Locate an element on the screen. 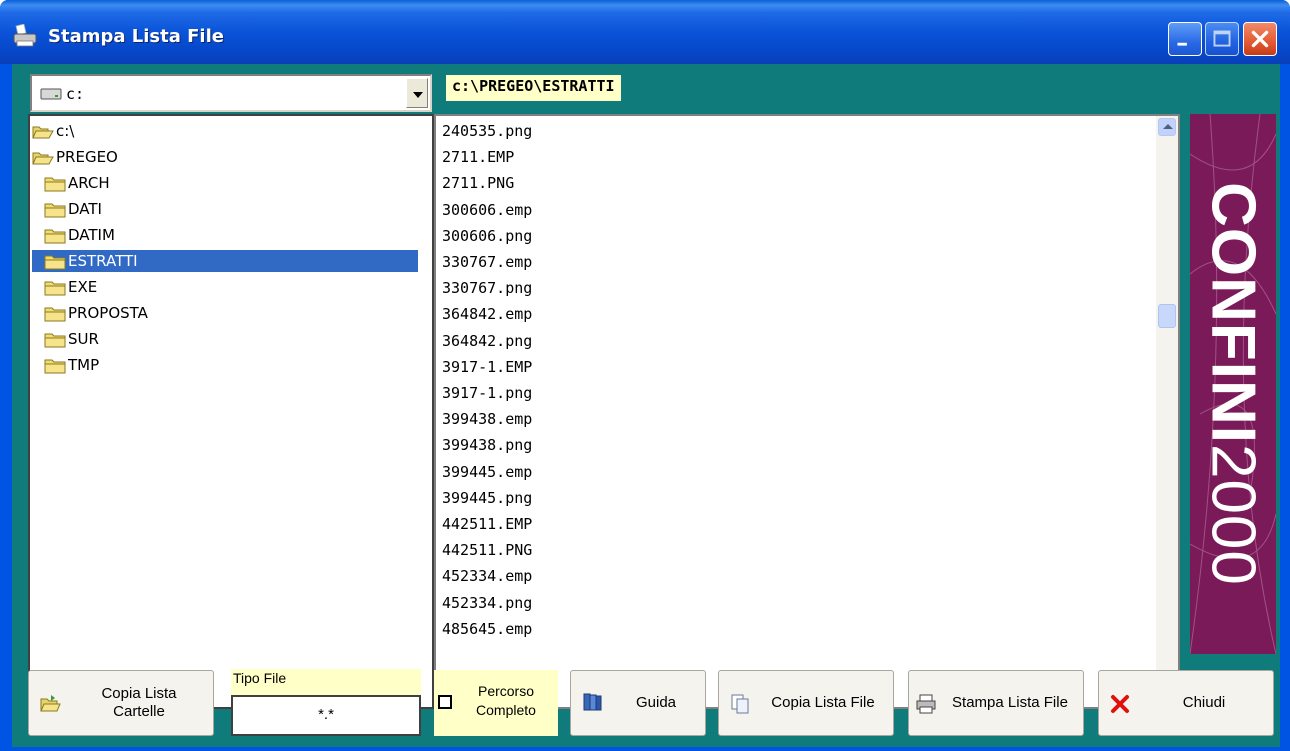 This screenshot has width=1290, height=751. full-path-option: Percorso Completo is located at coordinates (496, 703).